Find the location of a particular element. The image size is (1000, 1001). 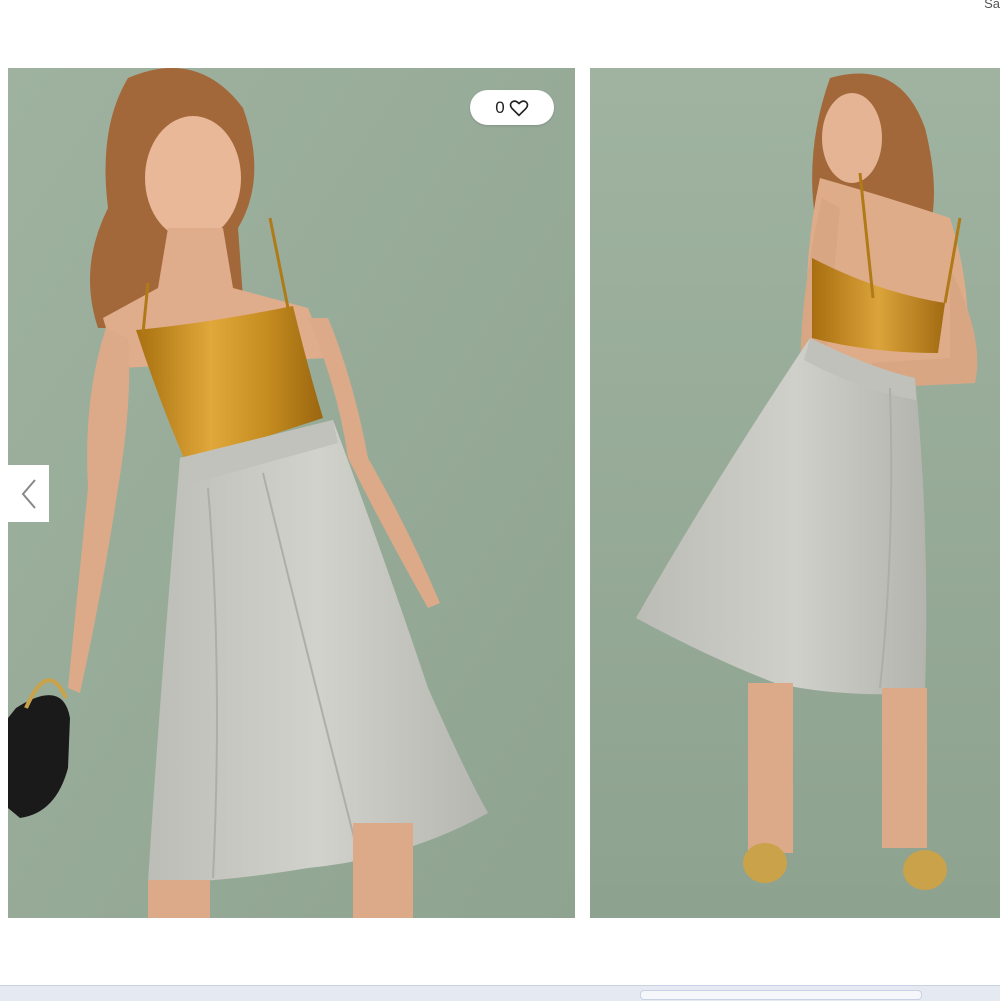

heart-icon is located at coordinates (519, 108).